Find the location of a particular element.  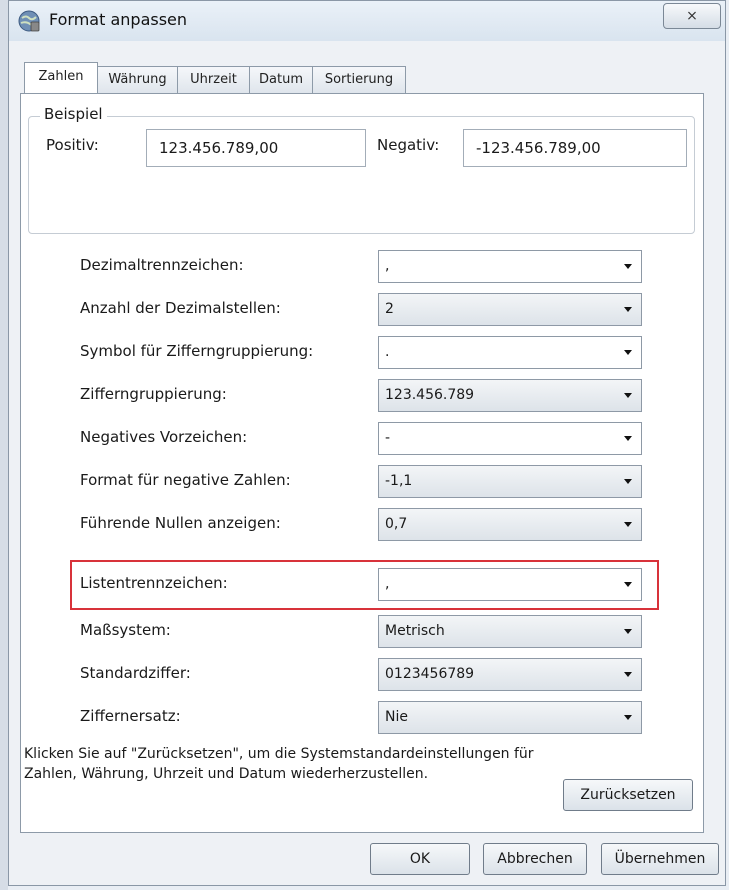

tab-label: Sortierung is located at coordinates (359, 79).